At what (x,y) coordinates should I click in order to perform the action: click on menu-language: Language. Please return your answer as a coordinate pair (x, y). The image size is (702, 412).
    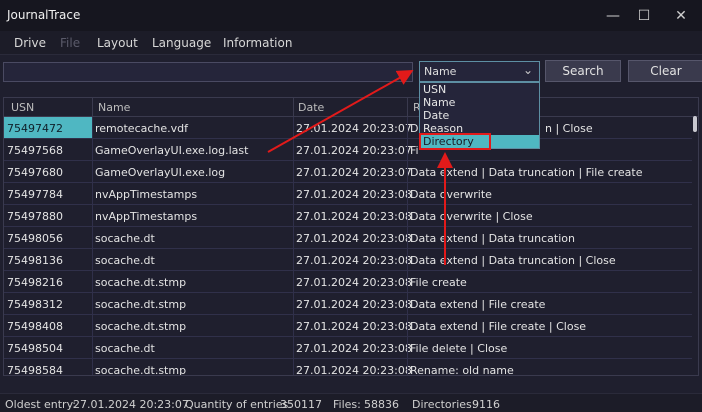
    Looking at the image, I should click on (181, 43).